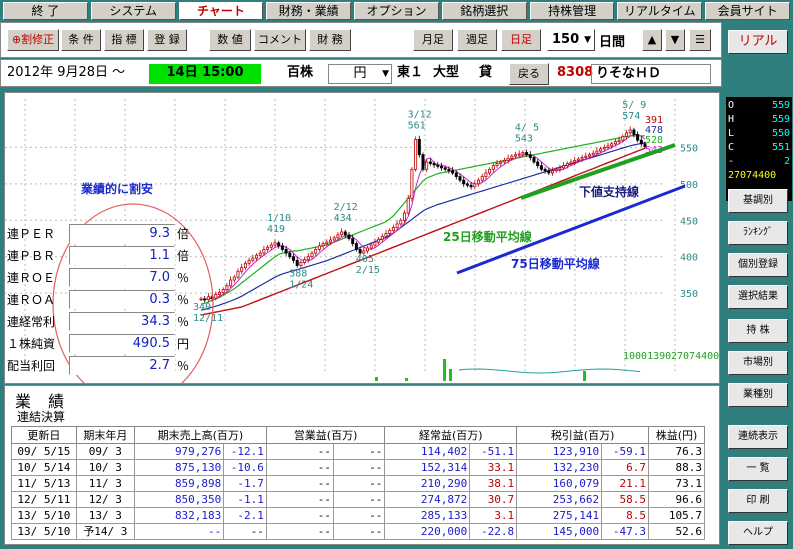  What do you see at coordinates (758, 437) in the screenshot?
I see `side-button-7: 連続表示` at bounding box center [758, 437].